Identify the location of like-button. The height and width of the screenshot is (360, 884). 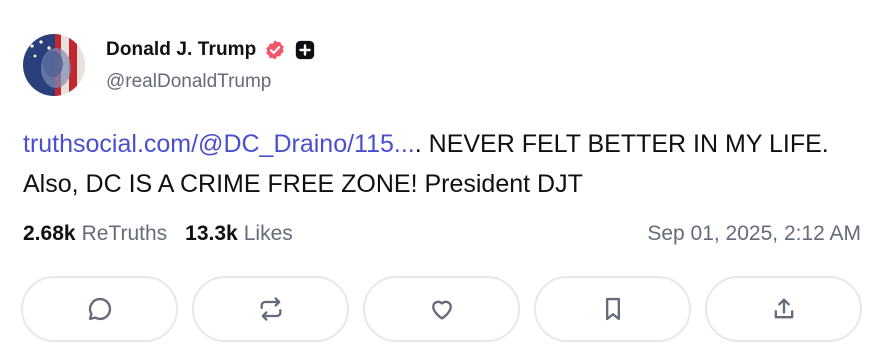
(441, 309).